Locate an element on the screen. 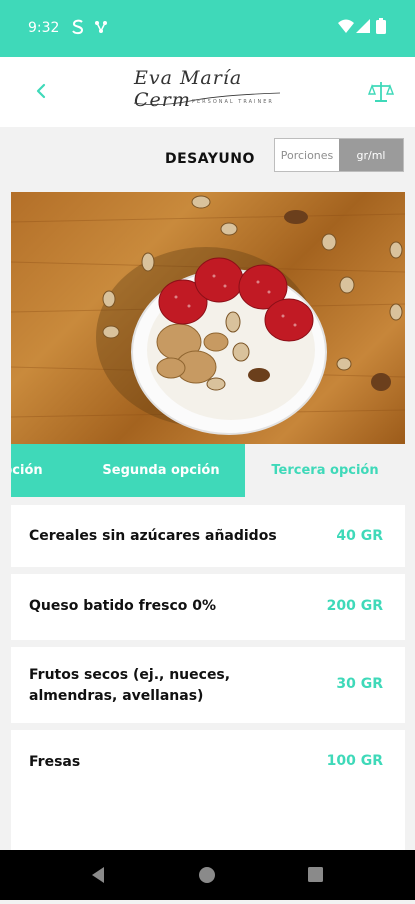  brand-logo: Eva María Cerm PERSONAL TRAINER is located at coordinates (210, 91).